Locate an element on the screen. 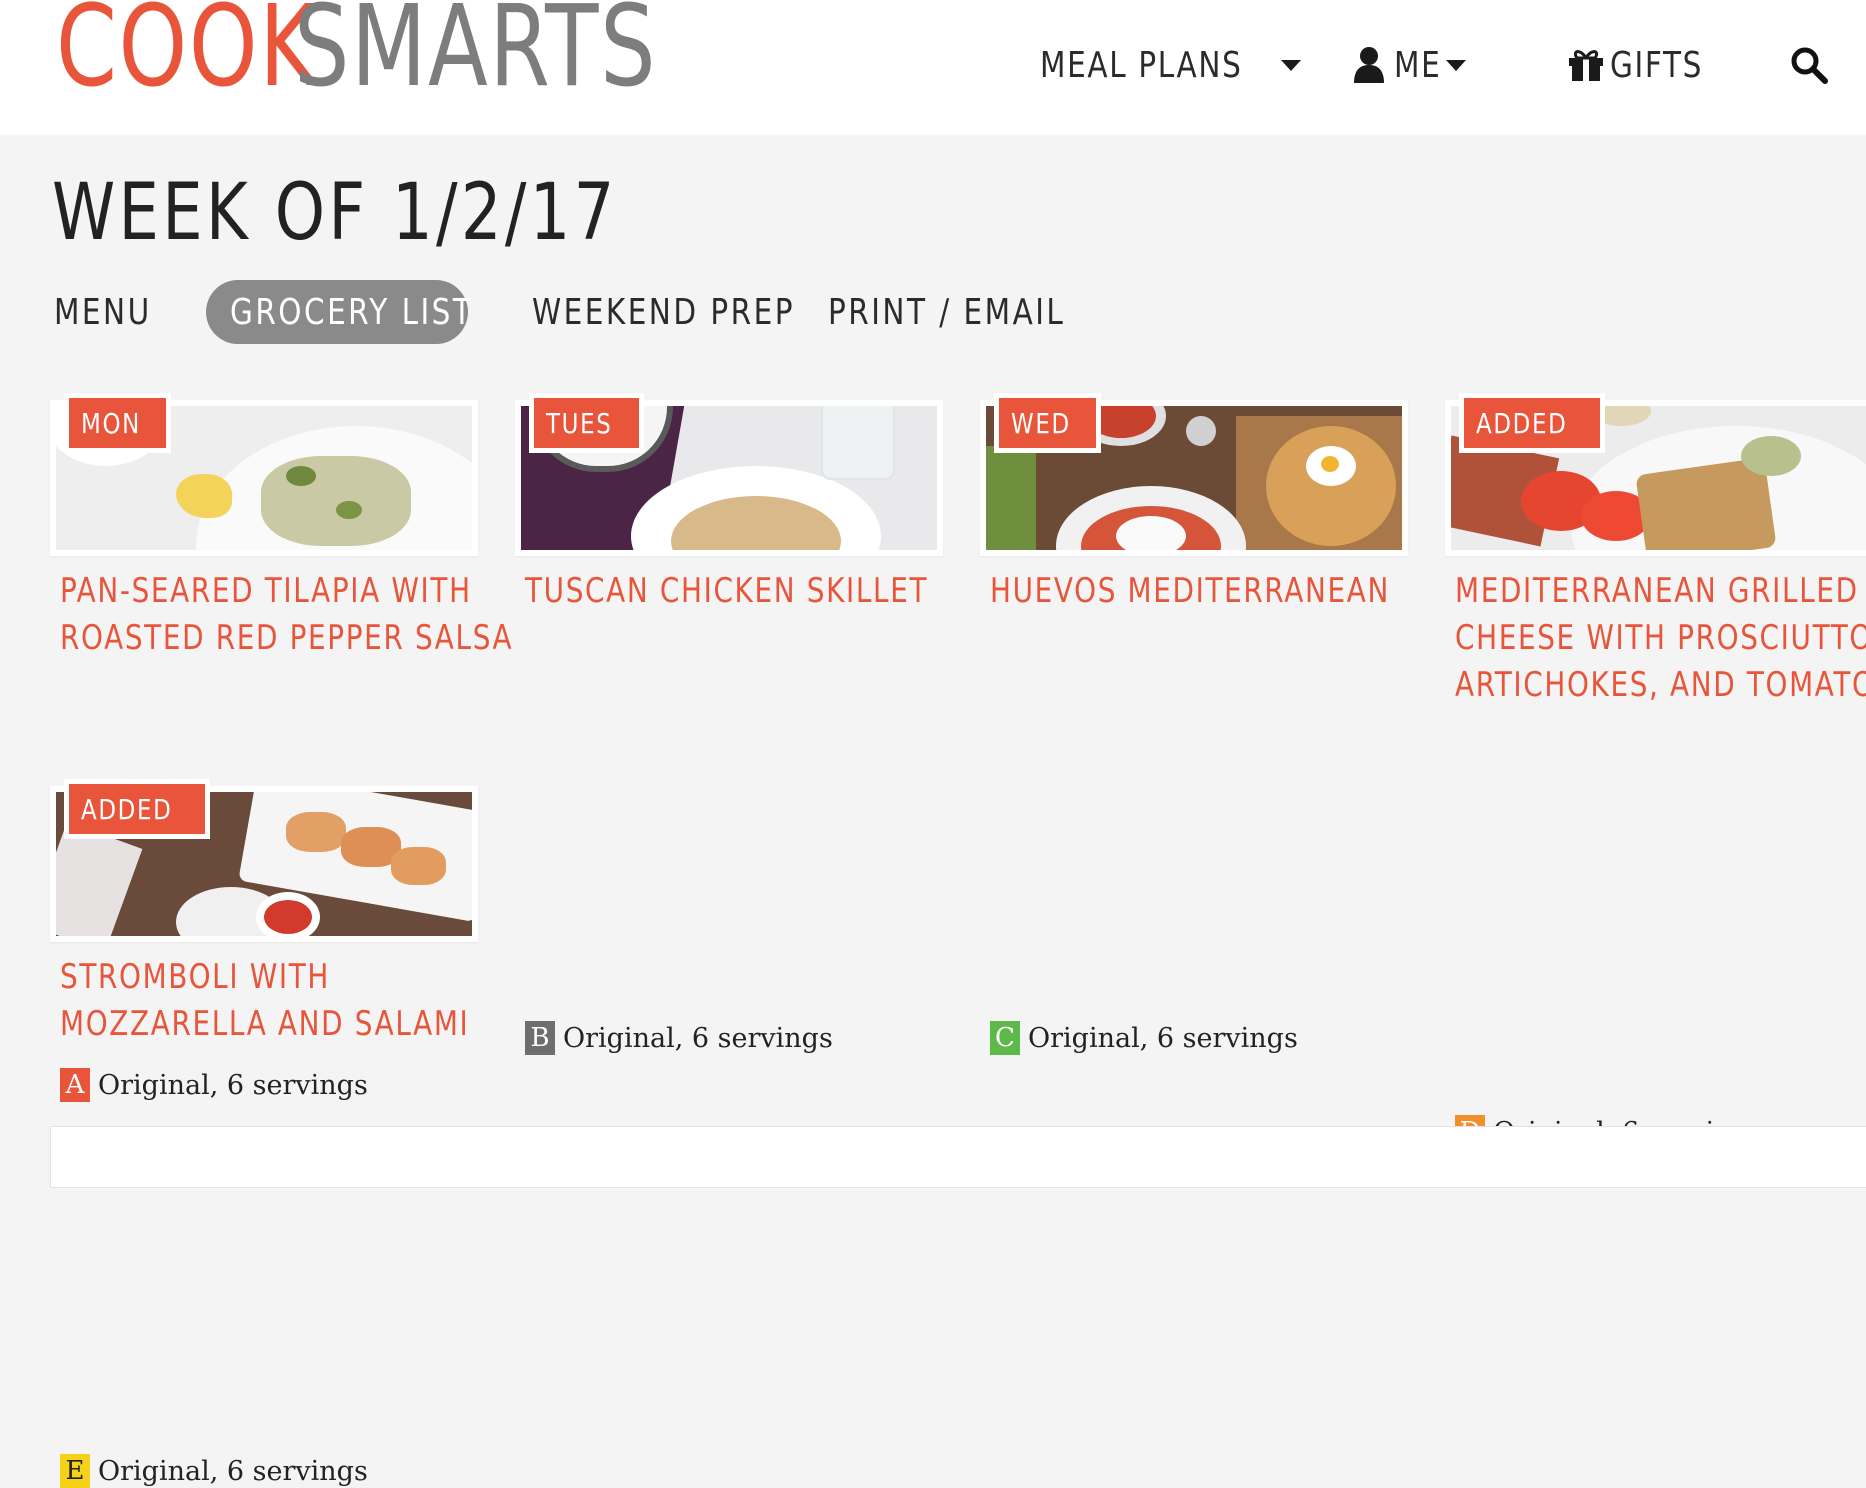  day-badge: WED is located at coordinates (1047, 423).